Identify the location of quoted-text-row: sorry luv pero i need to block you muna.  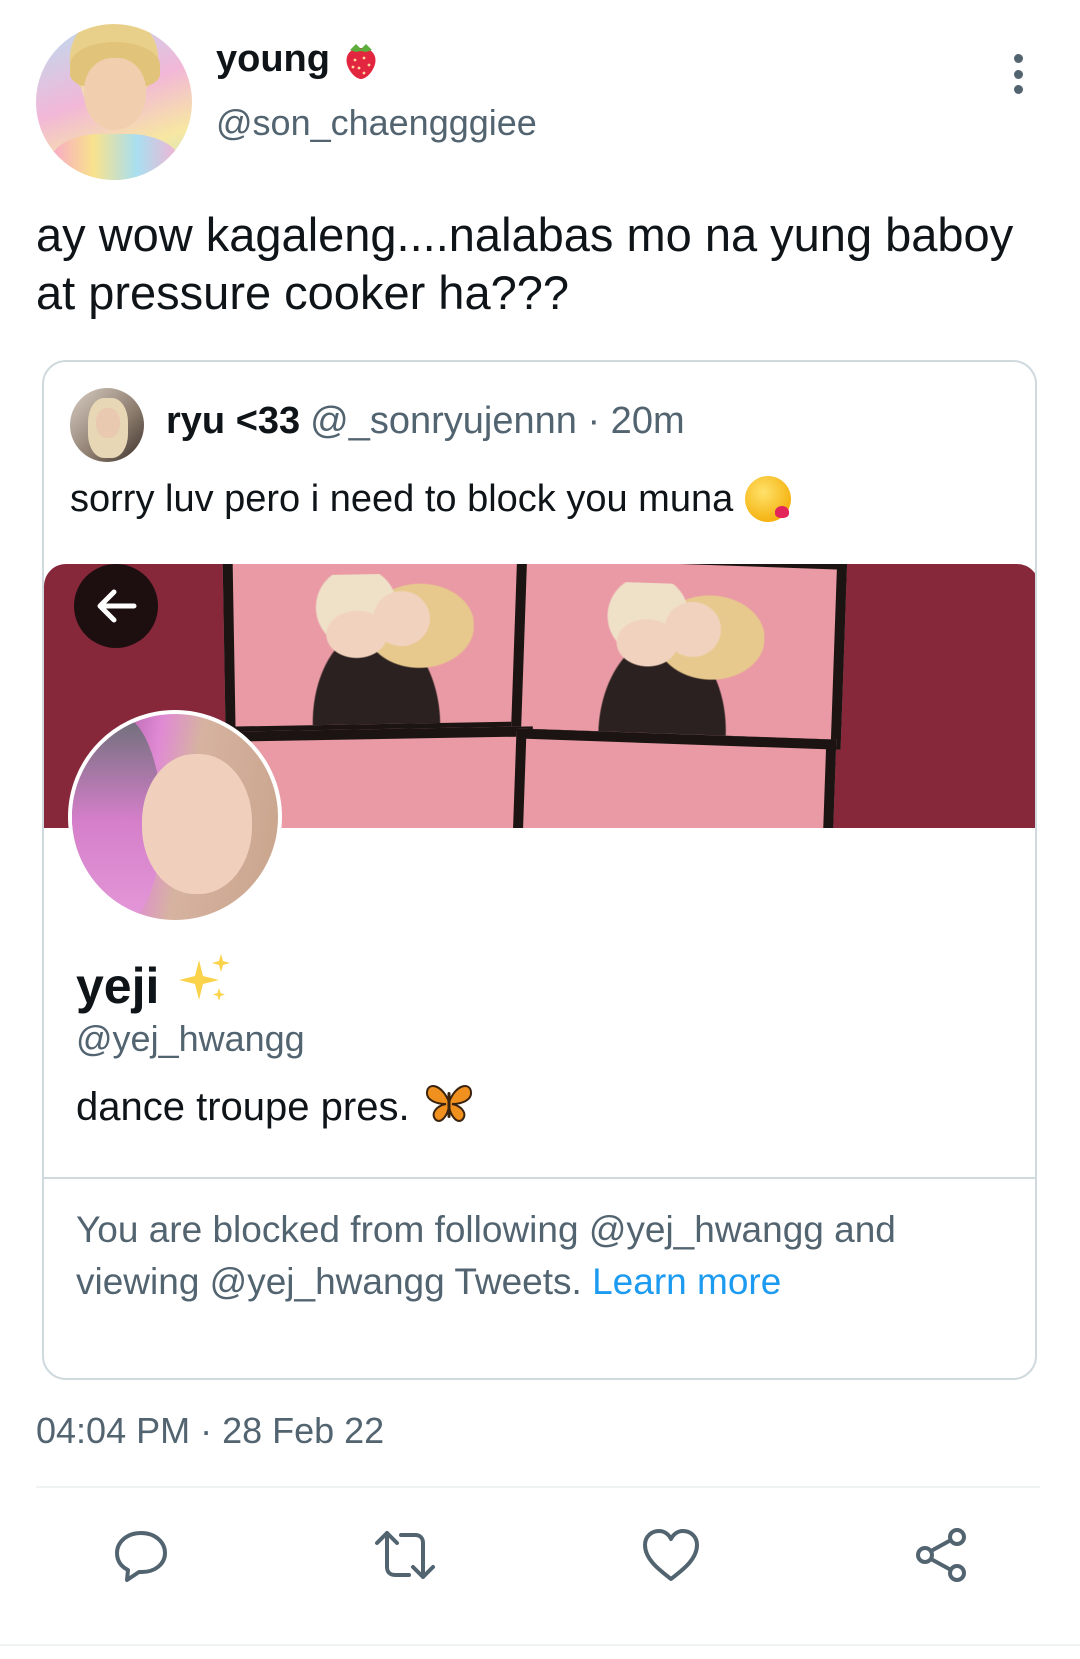
(431, 499).